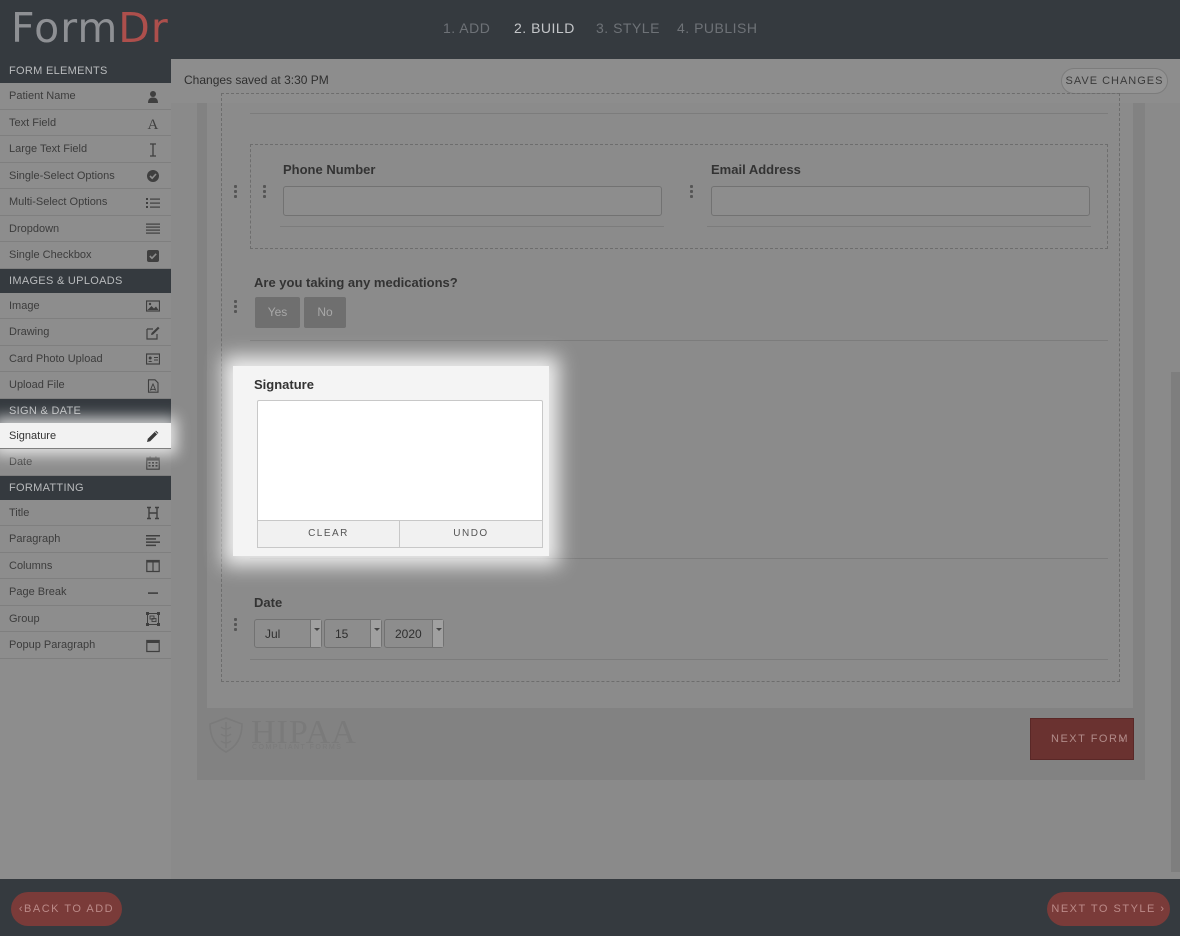 The height and width of the screenshot is (936, 1180). What do you see at coordinates (152, 436) in the screenshot?
I see `pencil-icon` at bounding box center [152, 436].